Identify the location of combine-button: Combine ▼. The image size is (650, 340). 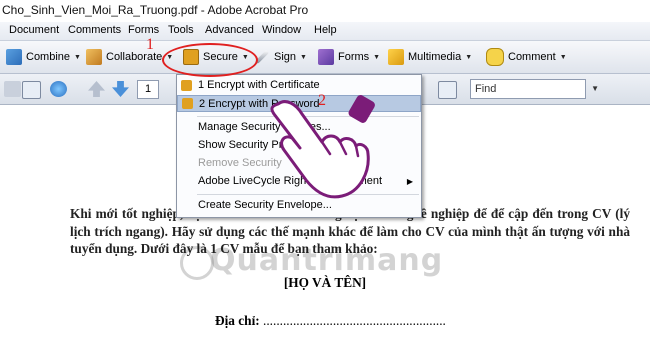
(43, 57).